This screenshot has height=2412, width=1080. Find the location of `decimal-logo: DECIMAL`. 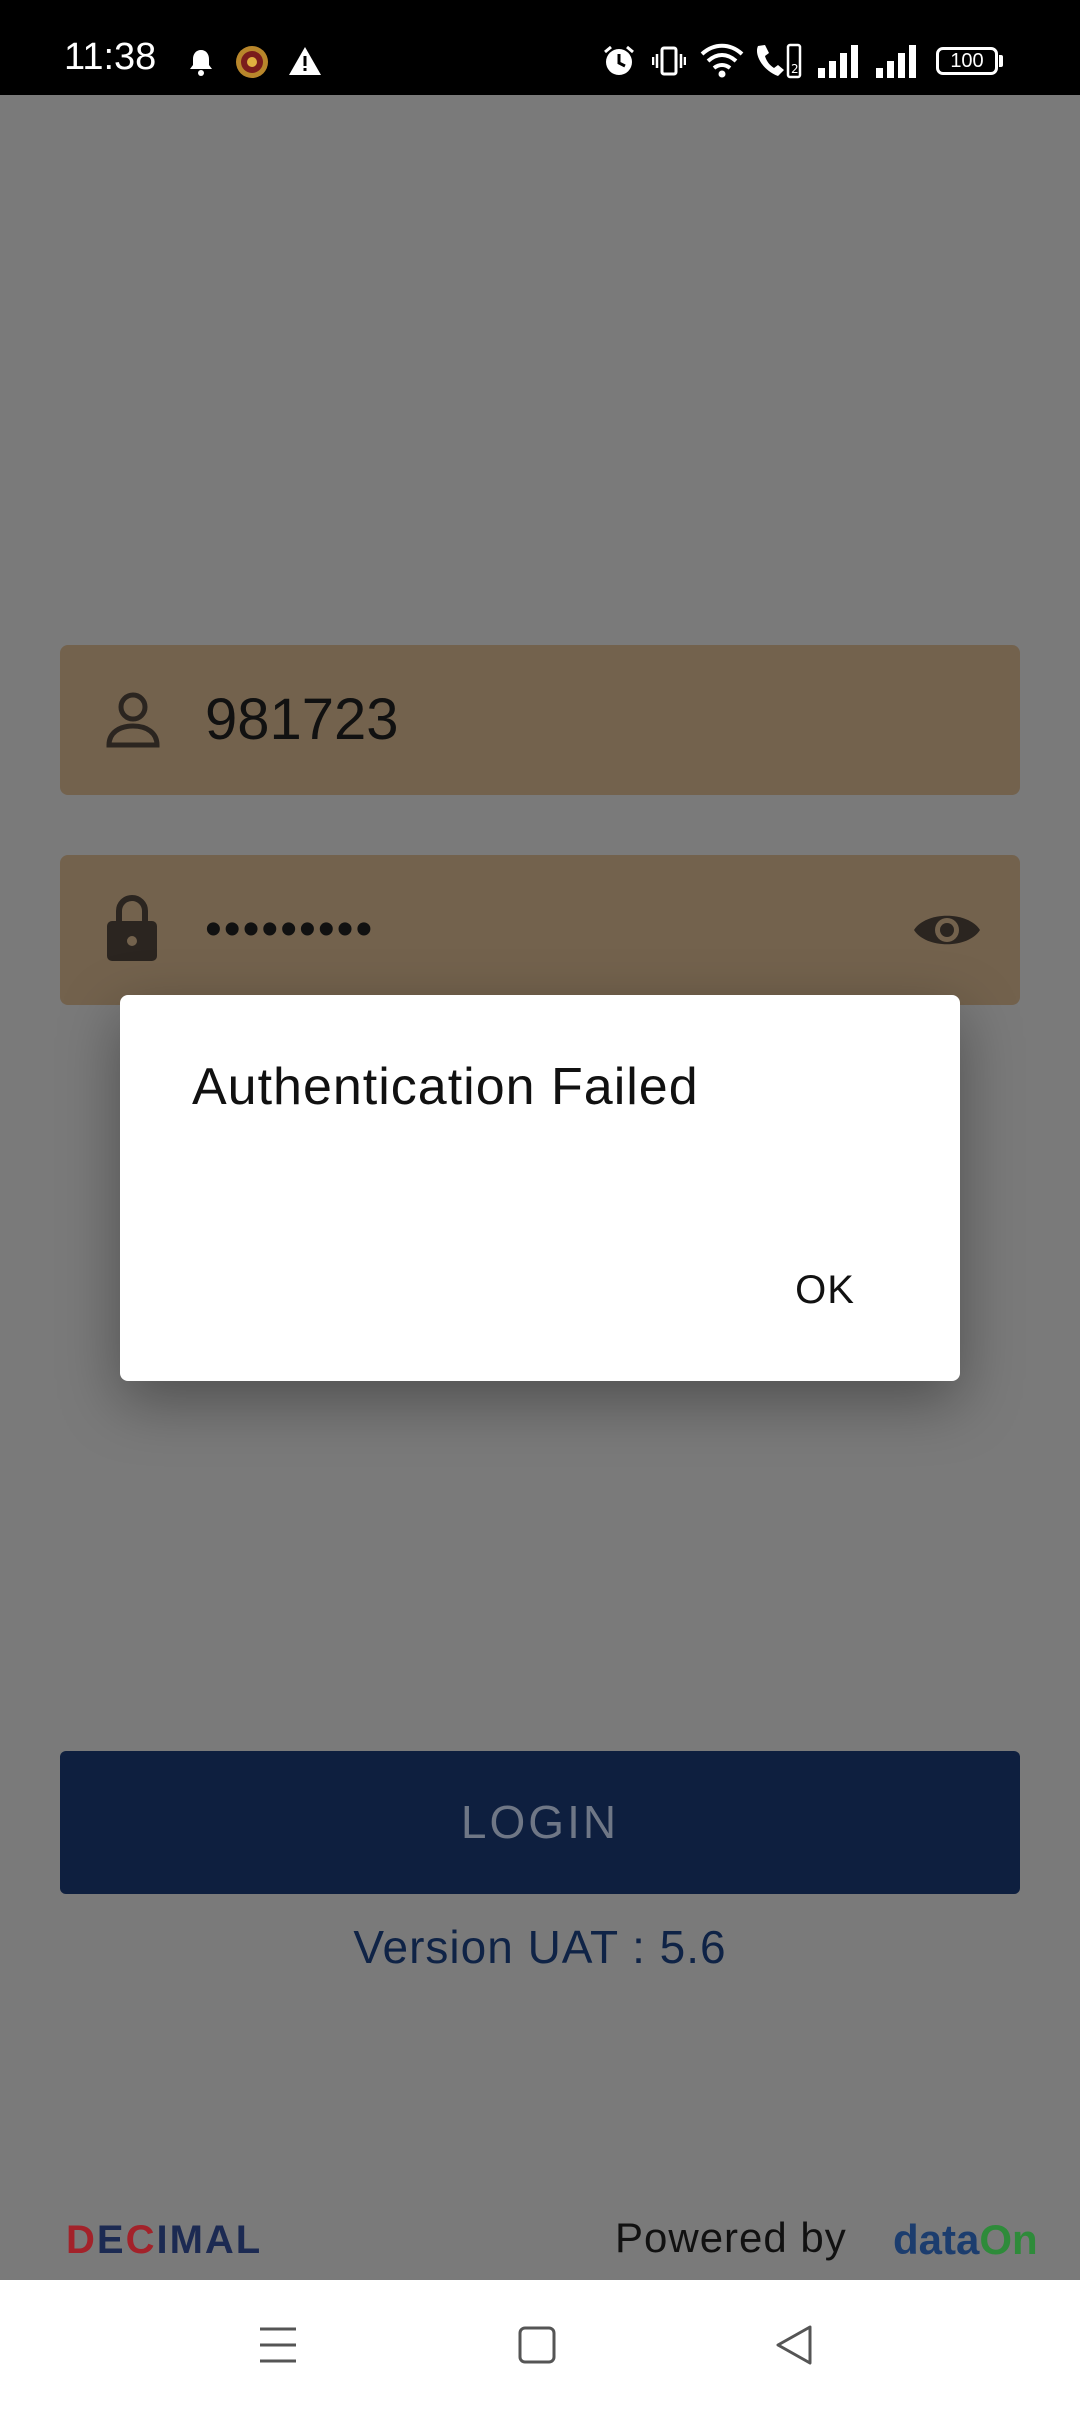

decimal-logo: DECIMAL is located at coordinates (164, 2240).